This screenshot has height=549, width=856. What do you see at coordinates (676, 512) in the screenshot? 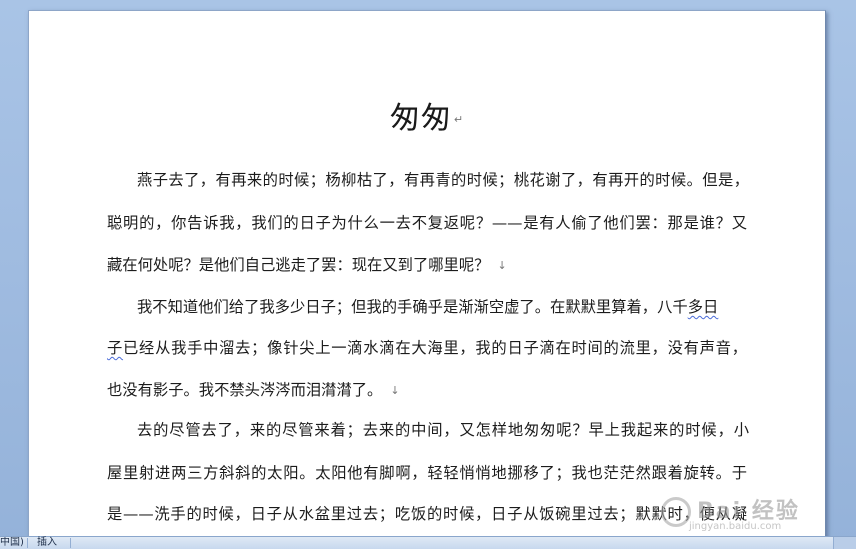
I see `paw-logo-icon` at bounding box center [676, 512].